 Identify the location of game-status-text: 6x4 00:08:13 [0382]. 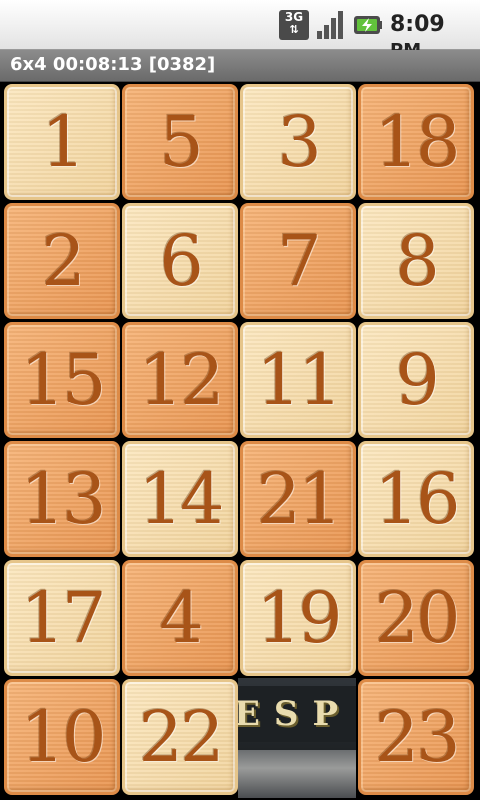
(113, 64).